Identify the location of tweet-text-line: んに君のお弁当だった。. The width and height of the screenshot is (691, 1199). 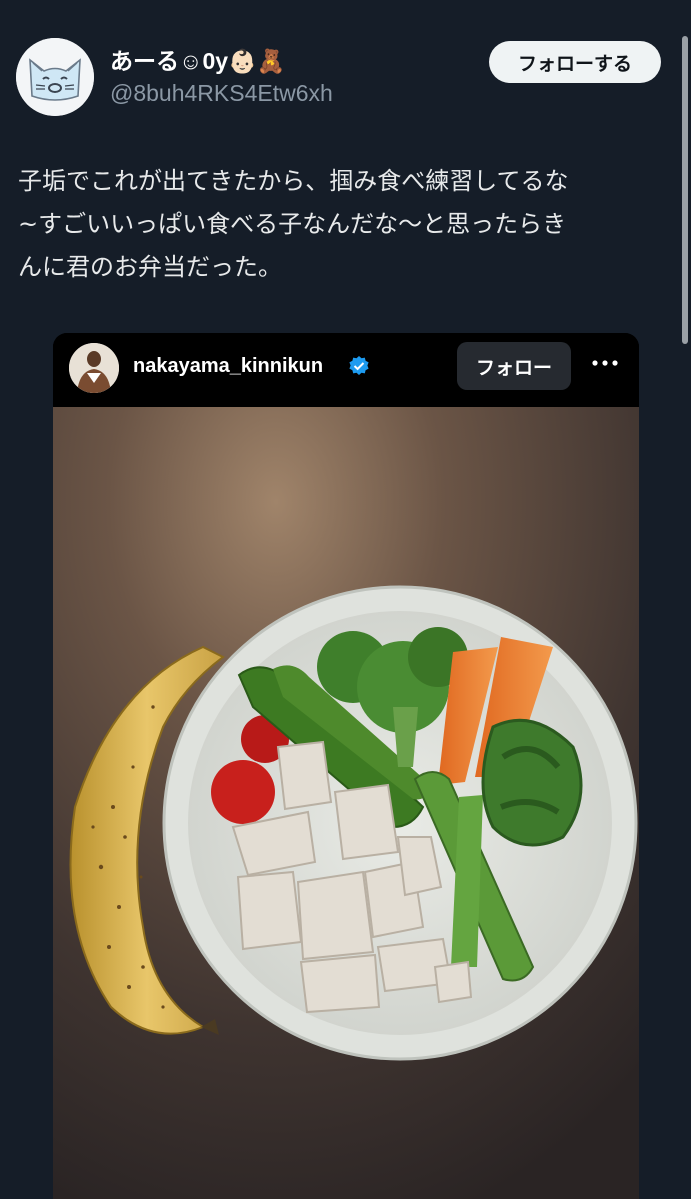
(150, 267).